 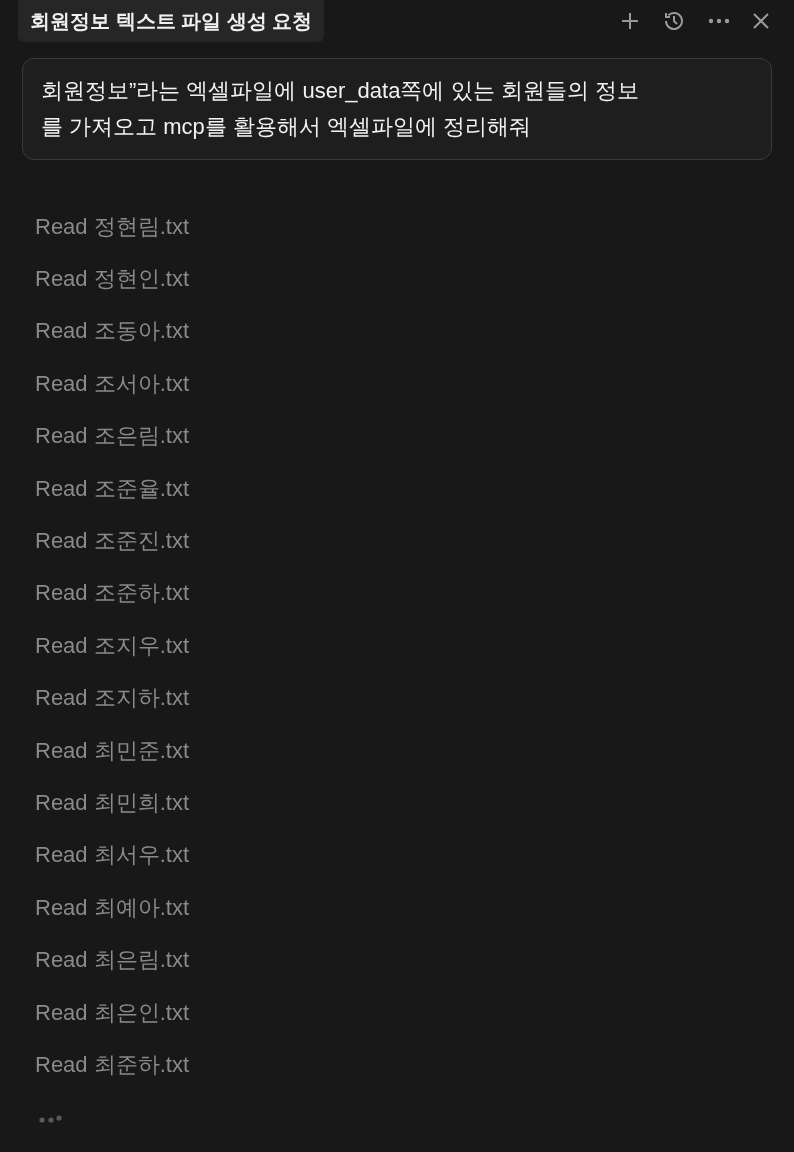 What do you see at coordinates (112, 960) in the screenshot?
I see `step-text: Read 최은림.txt` at bounding box center [112, 960].